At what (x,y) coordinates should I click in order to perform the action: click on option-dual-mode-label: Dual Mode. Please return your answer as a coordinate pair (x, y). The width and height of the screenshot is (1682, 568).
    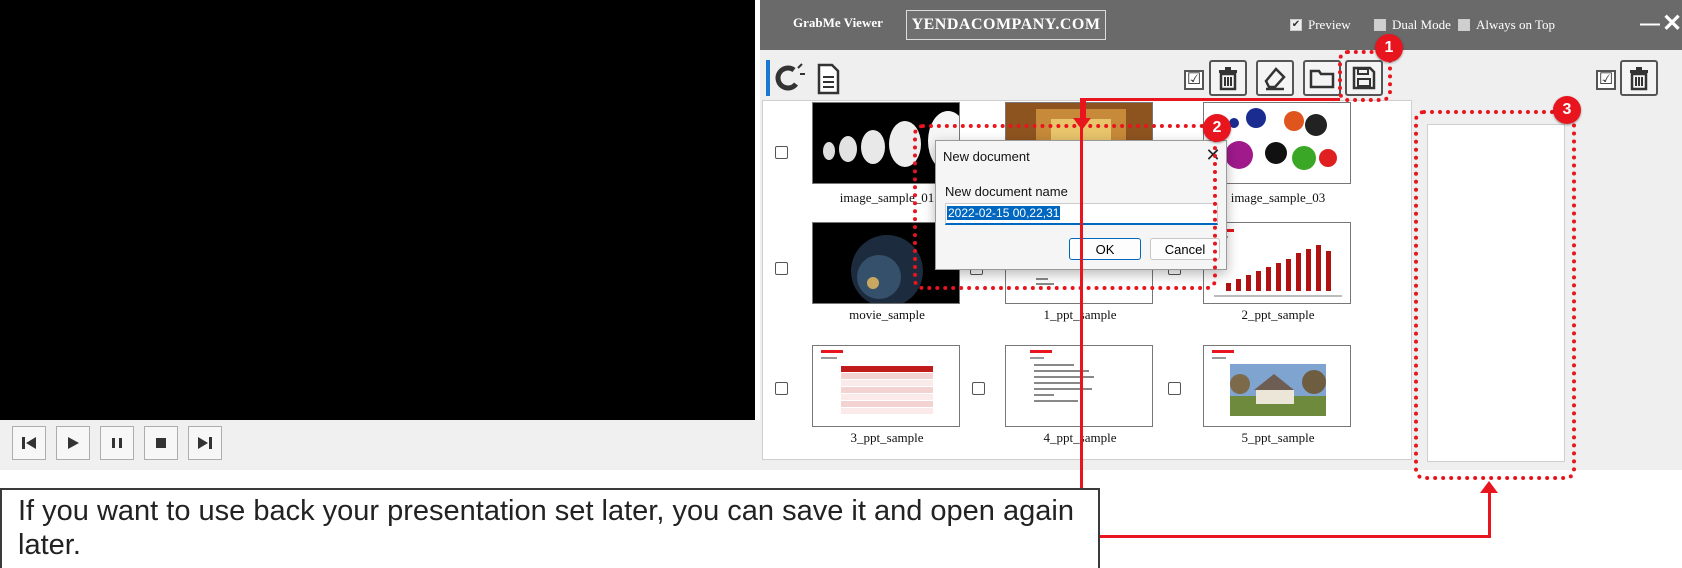
    Looking at the image, I should click on (1421, 24).